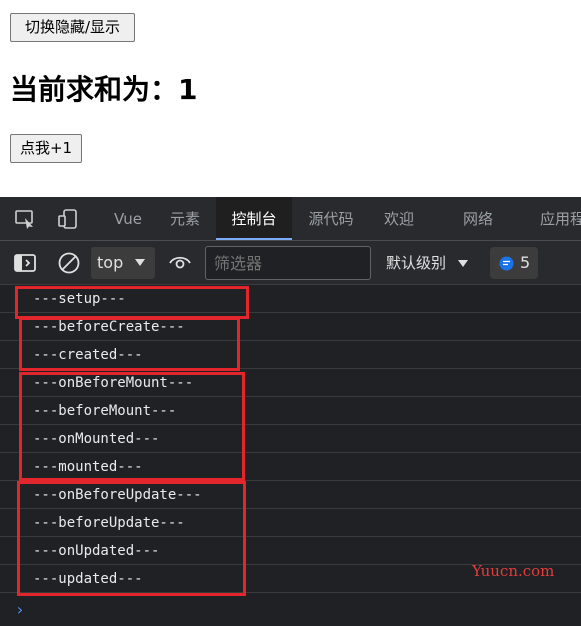  I want to click on log-entry-mounted: ---mounted---, so click(290, 467).